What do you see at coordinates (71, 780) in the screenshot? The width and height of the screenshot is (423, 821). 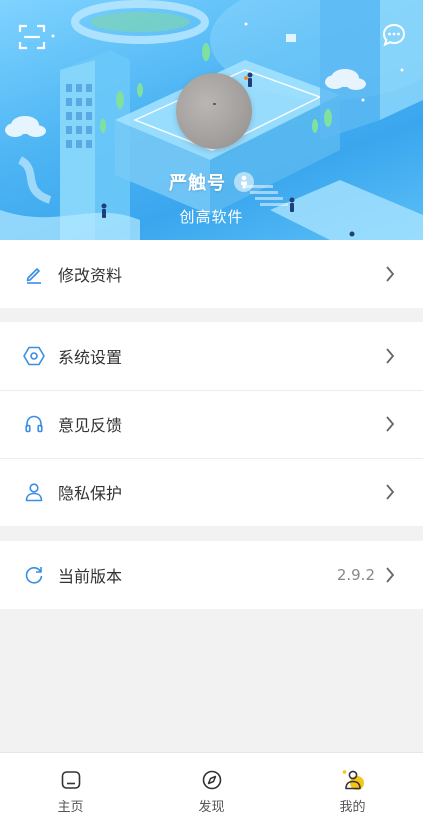 I see `home-icon` at bounding box center [71, 780].